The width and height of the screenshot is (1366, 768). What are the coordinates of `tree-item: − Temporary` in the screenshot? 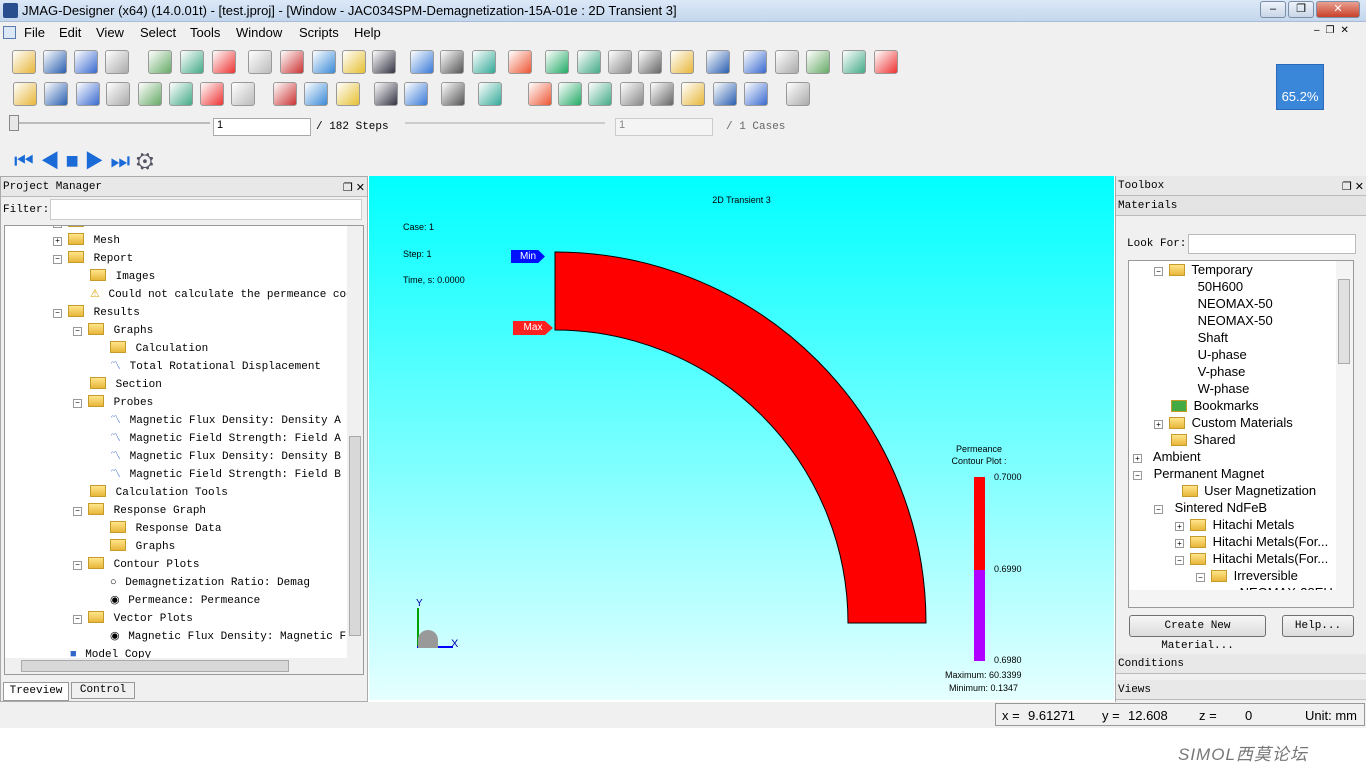 It's located at (1203, 270).